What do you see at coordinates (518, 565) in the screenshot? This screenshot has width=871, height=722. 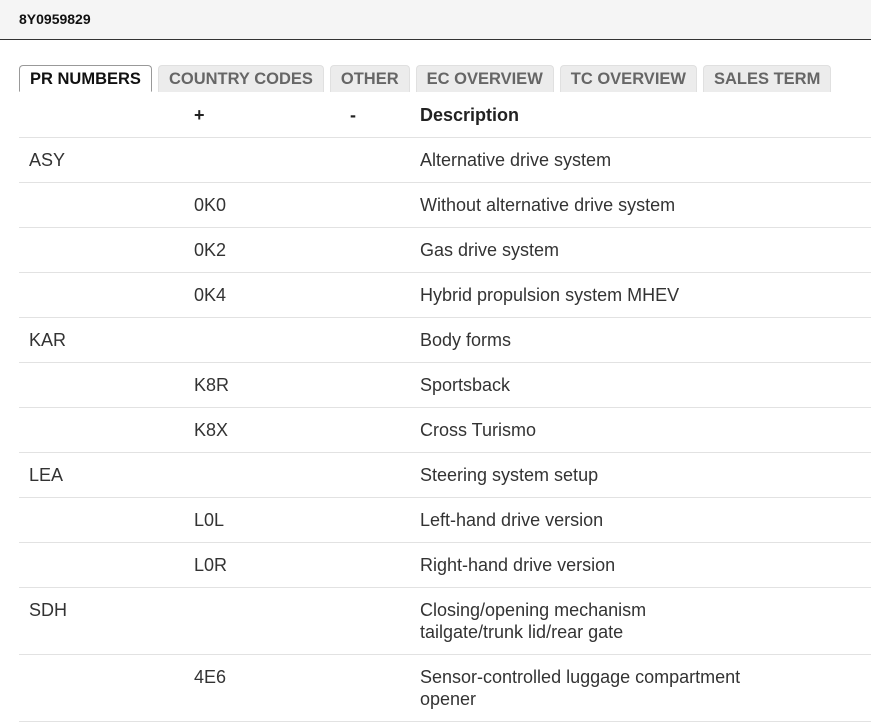 I see `description: Right-hand drive version` at bounding box center [518, 565].